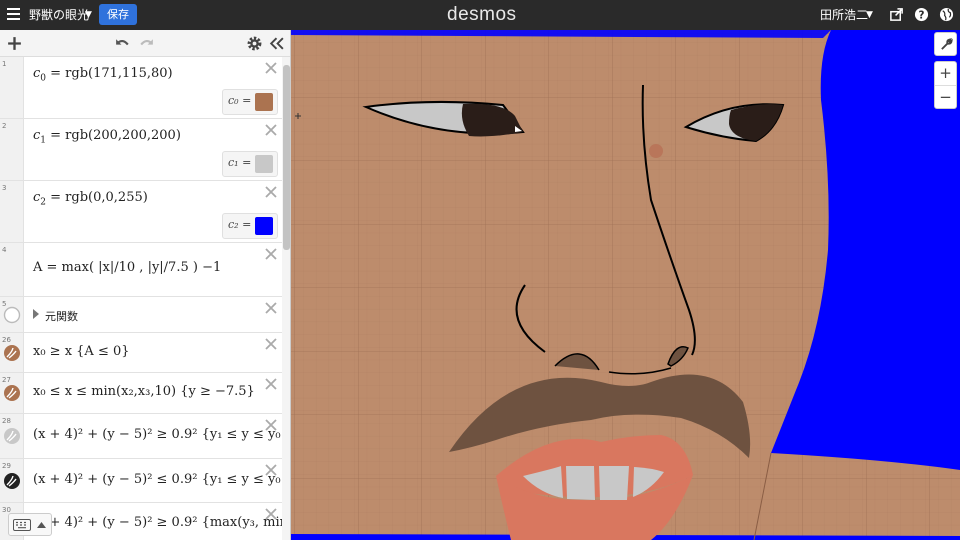 The width and height of the screenshot is (960, 540). Describe the element at coordinates (118, 14) in the screenshot. I see `save-button: 保存` at that location.